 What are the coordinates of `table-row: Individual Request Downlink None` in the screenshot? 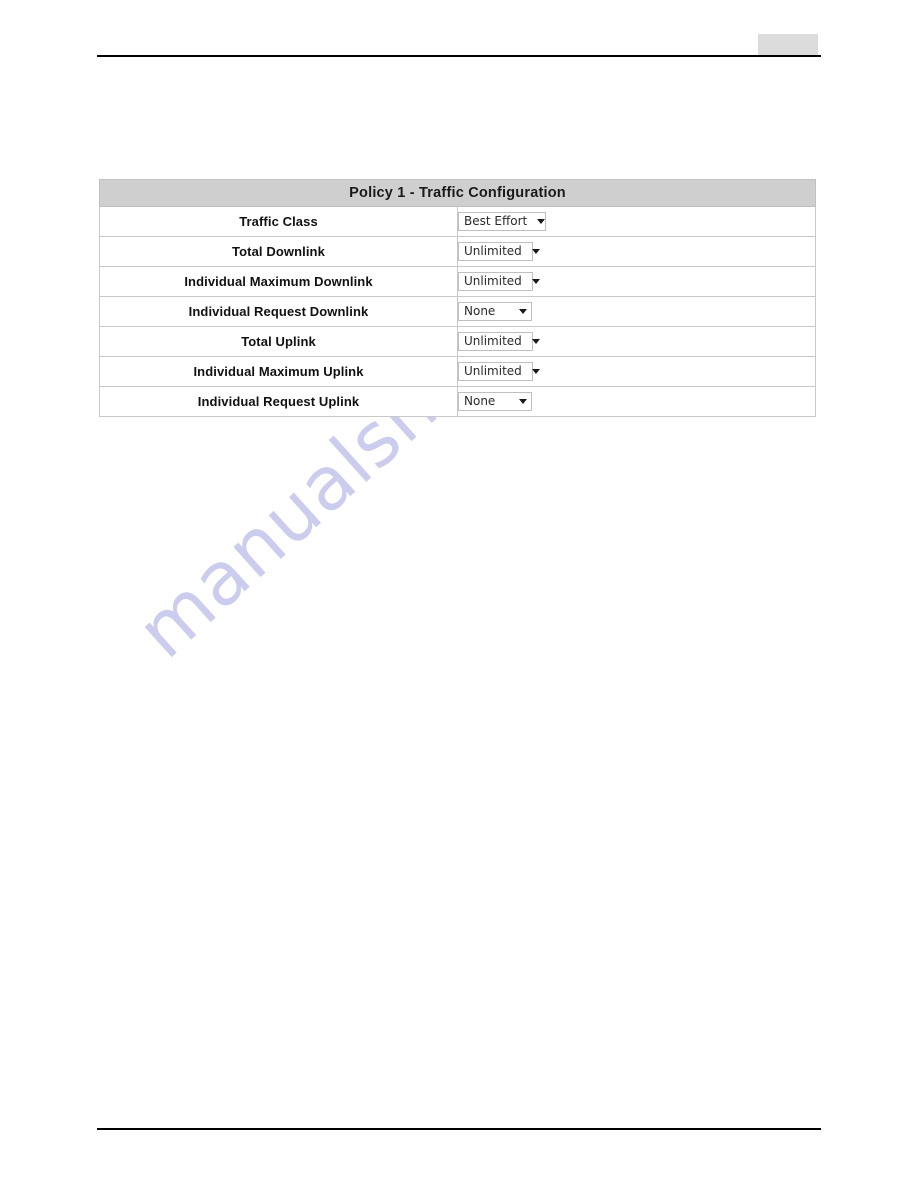 It's located at (457, 311).